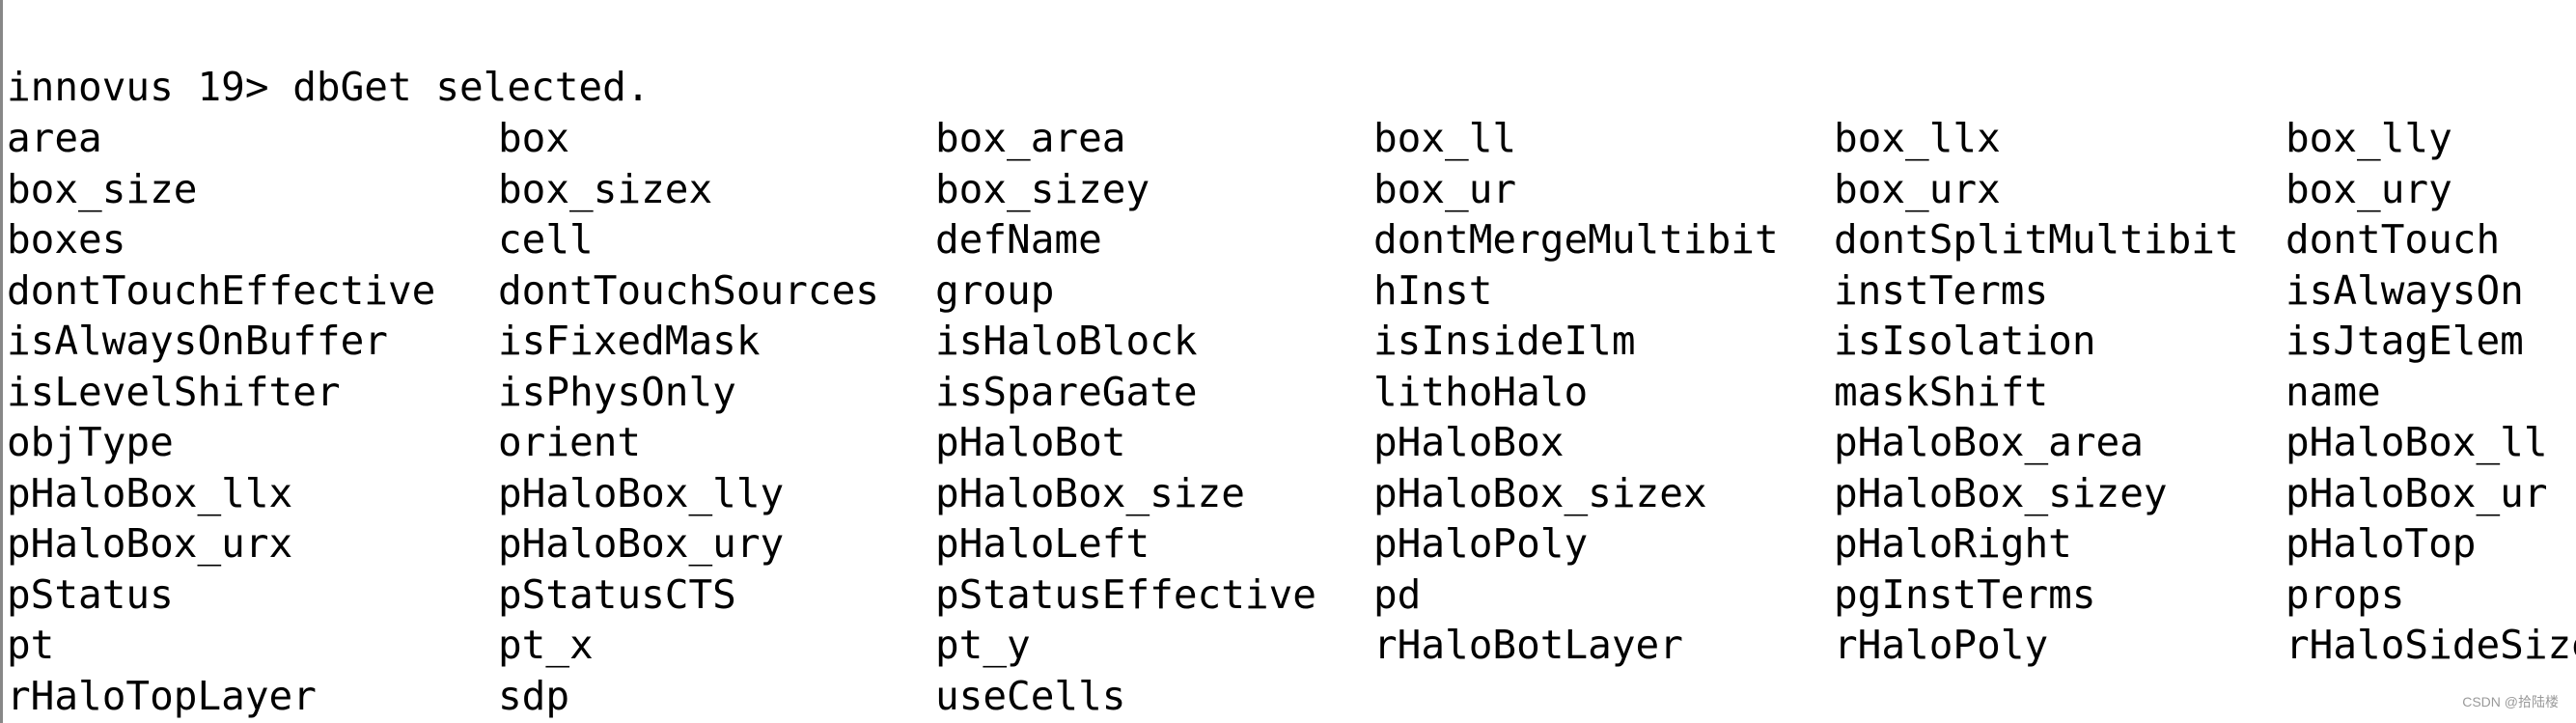 Image resolution: width=2576 pixels, height=723 pixels. What do you see at coordinates (2416, 442) in the screenshot?
I see `attribute-item: pHaloBox_ll` at bounding box center [2416, 442].